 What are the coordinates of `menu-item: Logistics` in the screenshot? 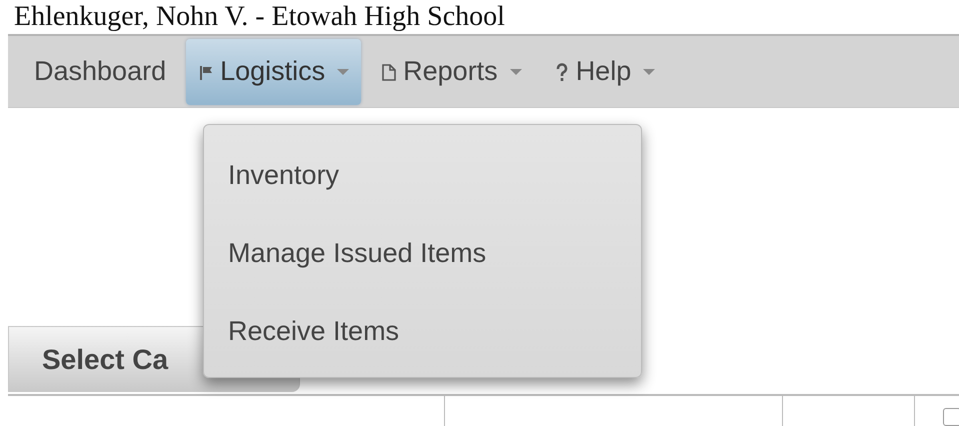 It's located at (274, 71).